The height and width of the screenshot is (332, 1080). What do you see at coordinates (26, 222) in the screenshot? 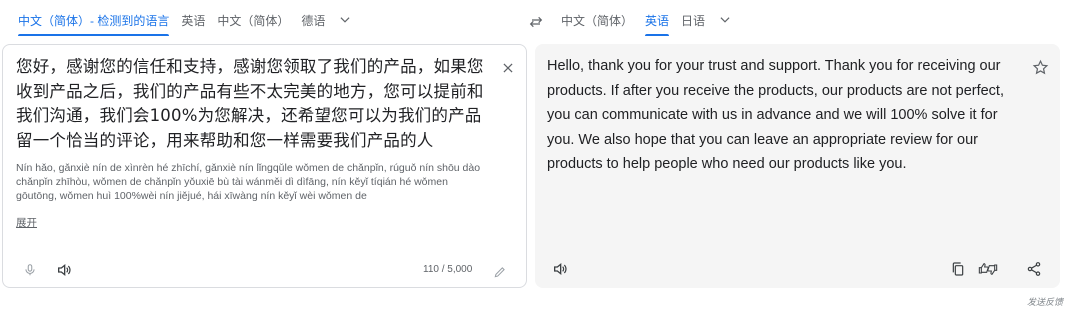
I see `show-more-link: 展开` at bounding box center [26, 222].